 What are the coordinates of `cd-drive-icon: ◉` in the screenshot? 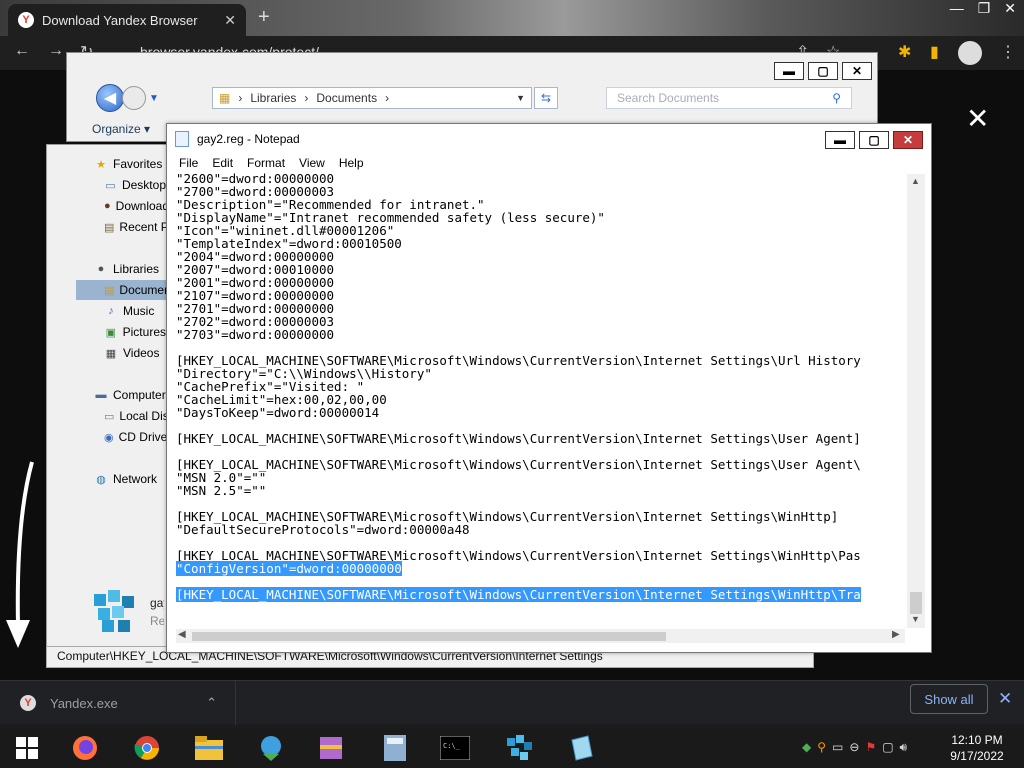 It's located at (109, 437).